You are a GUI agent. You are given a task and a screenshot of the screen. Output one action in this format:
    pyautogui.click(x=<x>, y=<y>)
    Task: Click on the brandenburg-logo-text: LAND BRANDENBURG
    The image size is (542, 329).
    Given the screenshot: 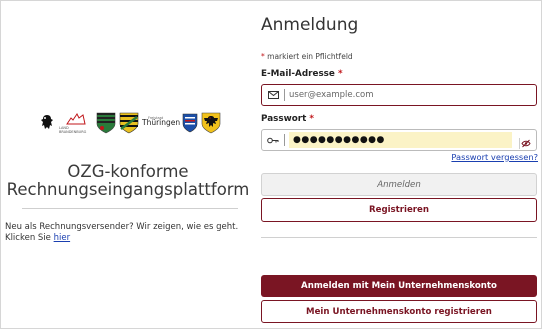 What is the action you would take?
    pyautogui.click(x=73, y=130)
    